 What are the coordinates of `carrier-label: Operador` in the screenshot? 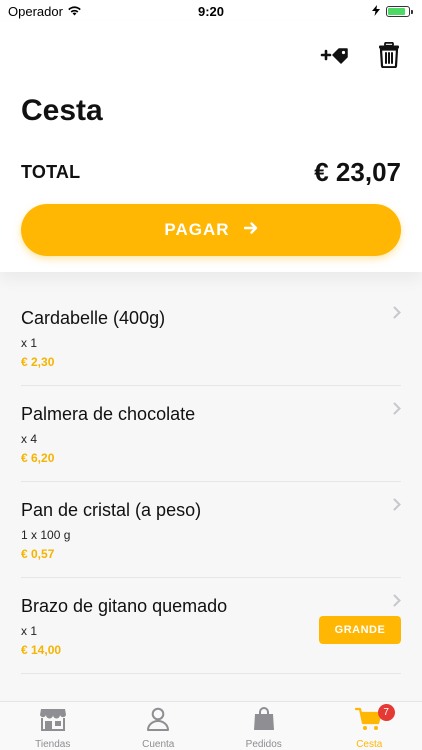 It's located at (35, 11).